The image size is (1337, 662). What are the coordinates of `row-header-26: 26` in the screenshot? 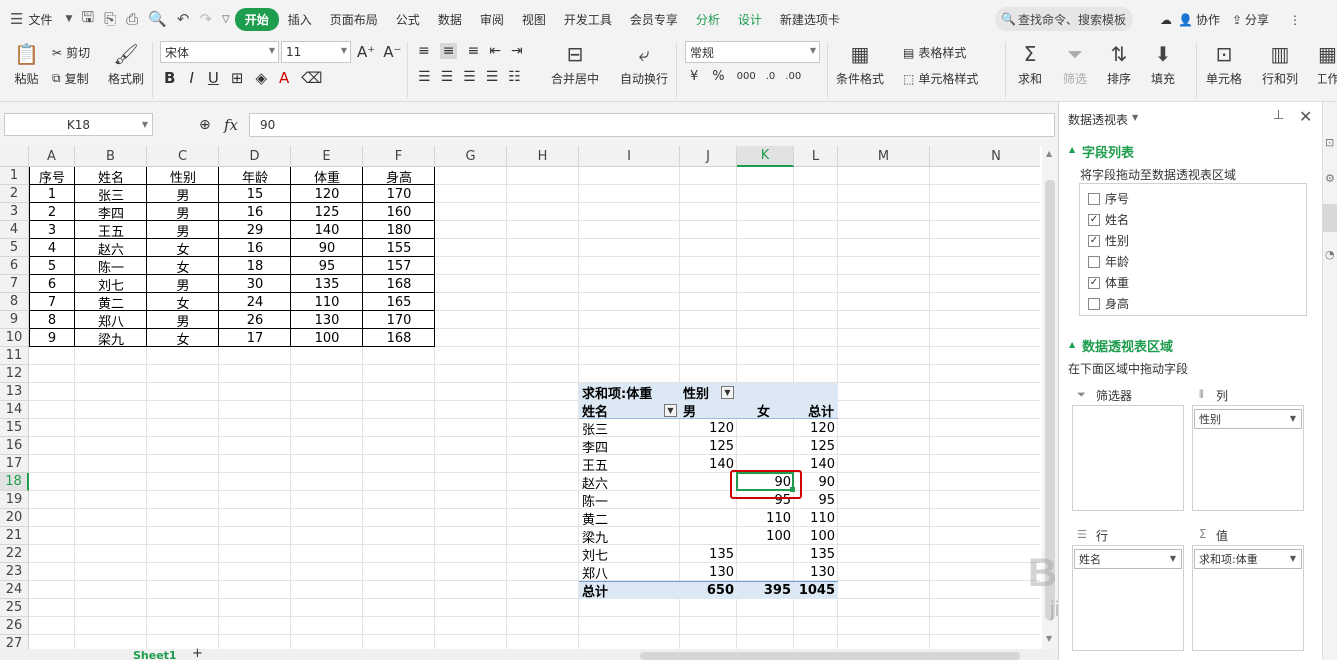 It's located at (14, 626).